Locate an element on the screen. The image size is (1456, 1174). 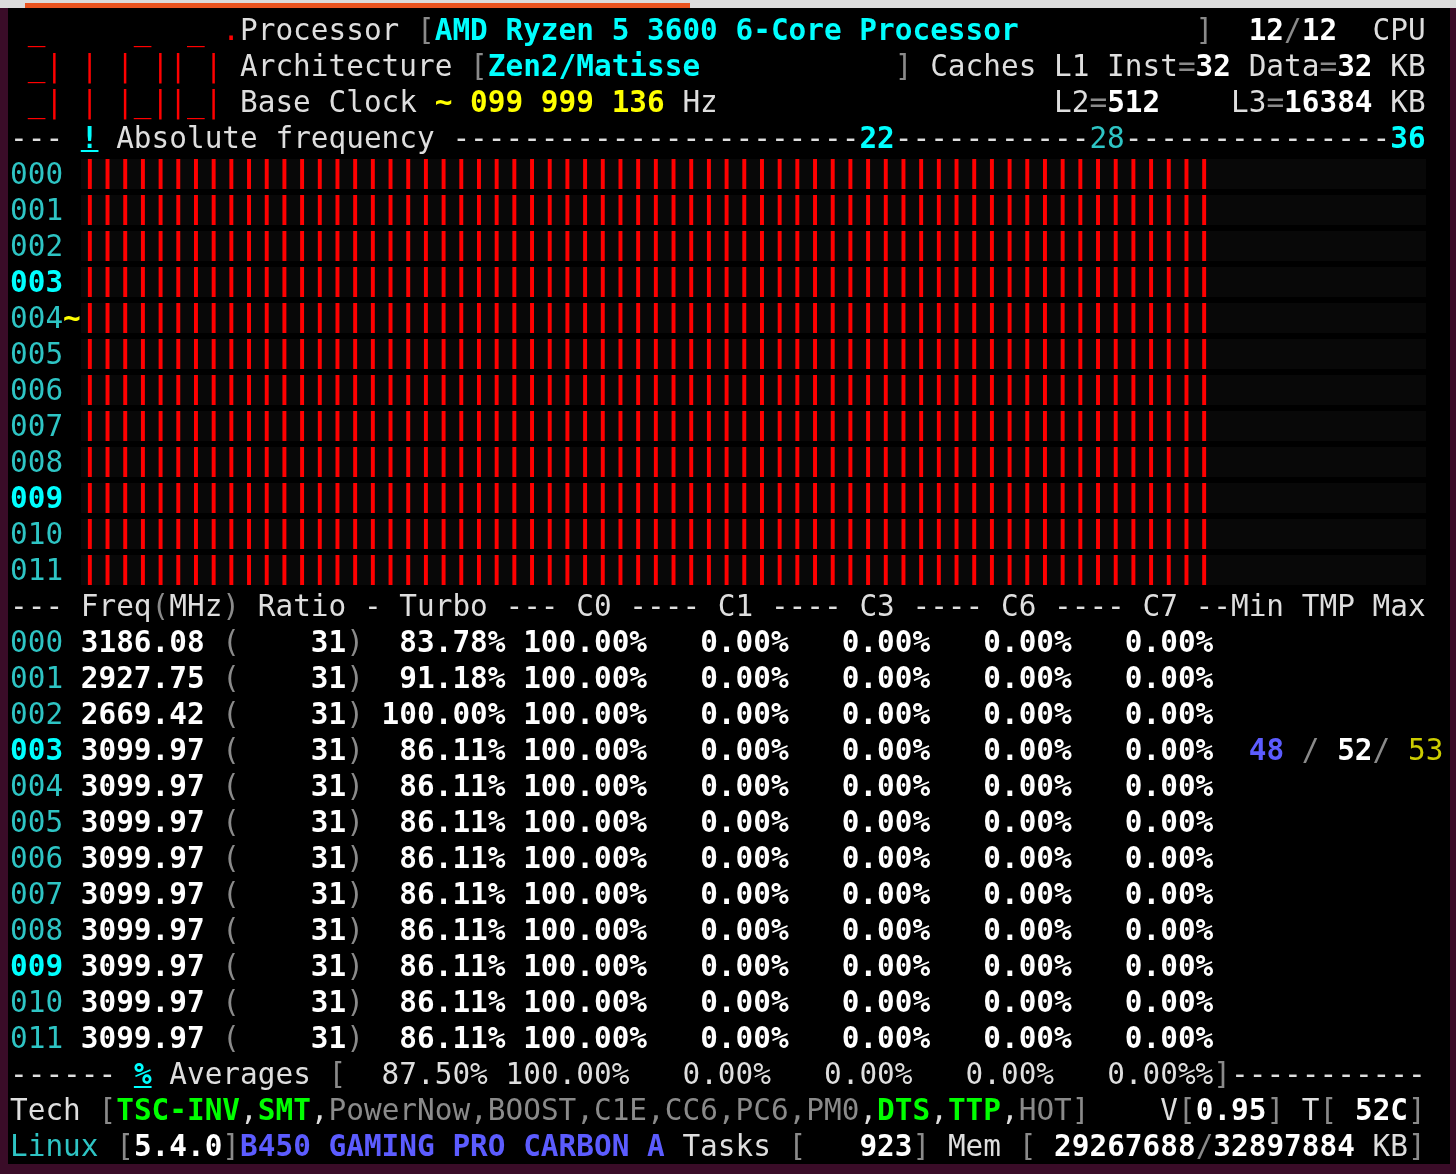
terminal-text: V is located at coordinates (1168, 1110).